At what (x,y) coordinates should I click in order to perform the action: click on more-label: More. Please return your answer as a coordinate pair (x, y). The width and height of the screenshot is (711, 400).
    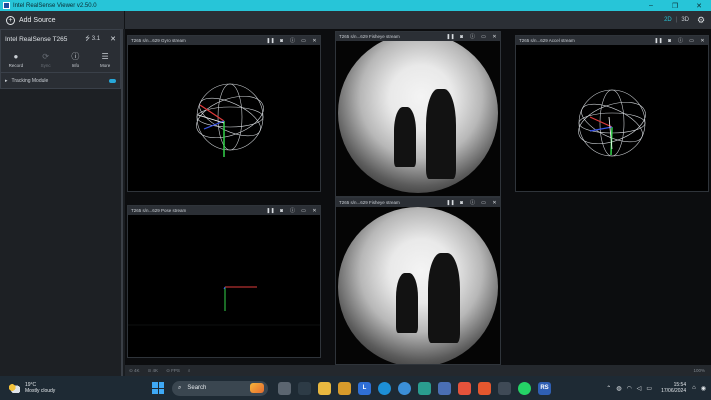
    Looking at the image, I should click on (105, 65).